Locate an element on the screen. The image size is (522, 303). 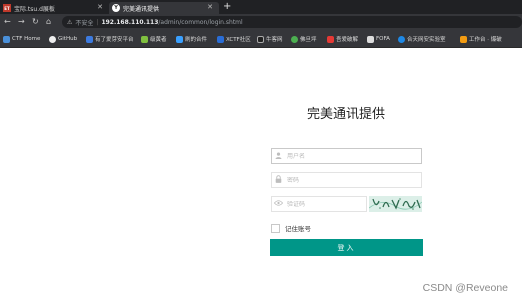
username-field is located at coordinates (346, 156).